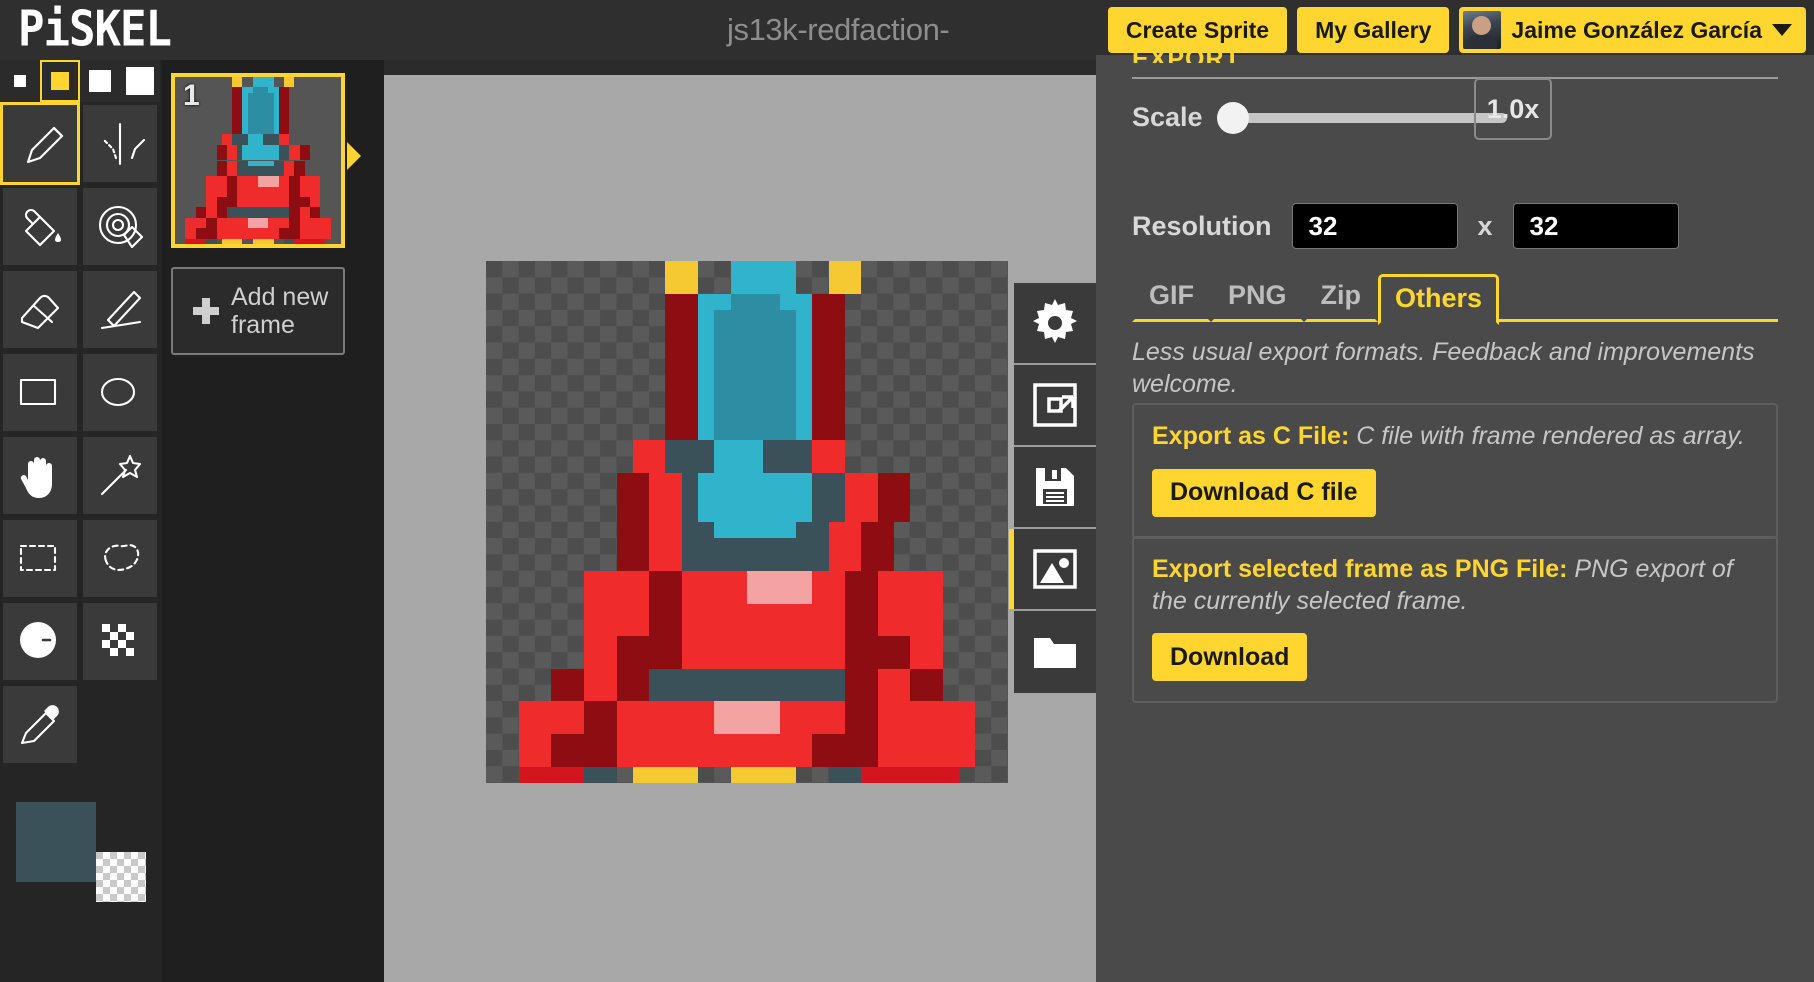 Image resolution: width=1814 pixels, height=982 pixels. What do you see at coordinates (1361, 117) in the screenshot?
I see `scale-slider` at bounding box center [1361, 117].